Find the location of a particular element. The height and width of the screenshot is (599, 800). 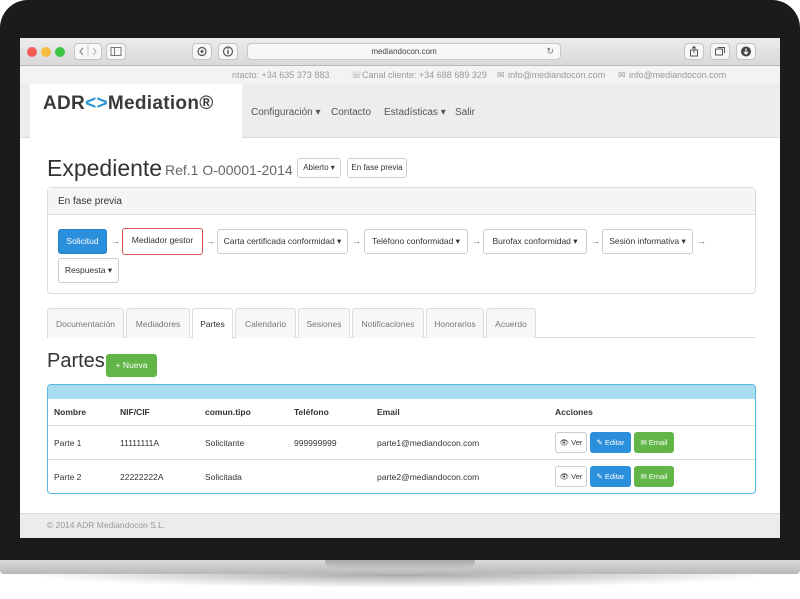

col-acciones: Acciones is located at coordinates (574, 412).